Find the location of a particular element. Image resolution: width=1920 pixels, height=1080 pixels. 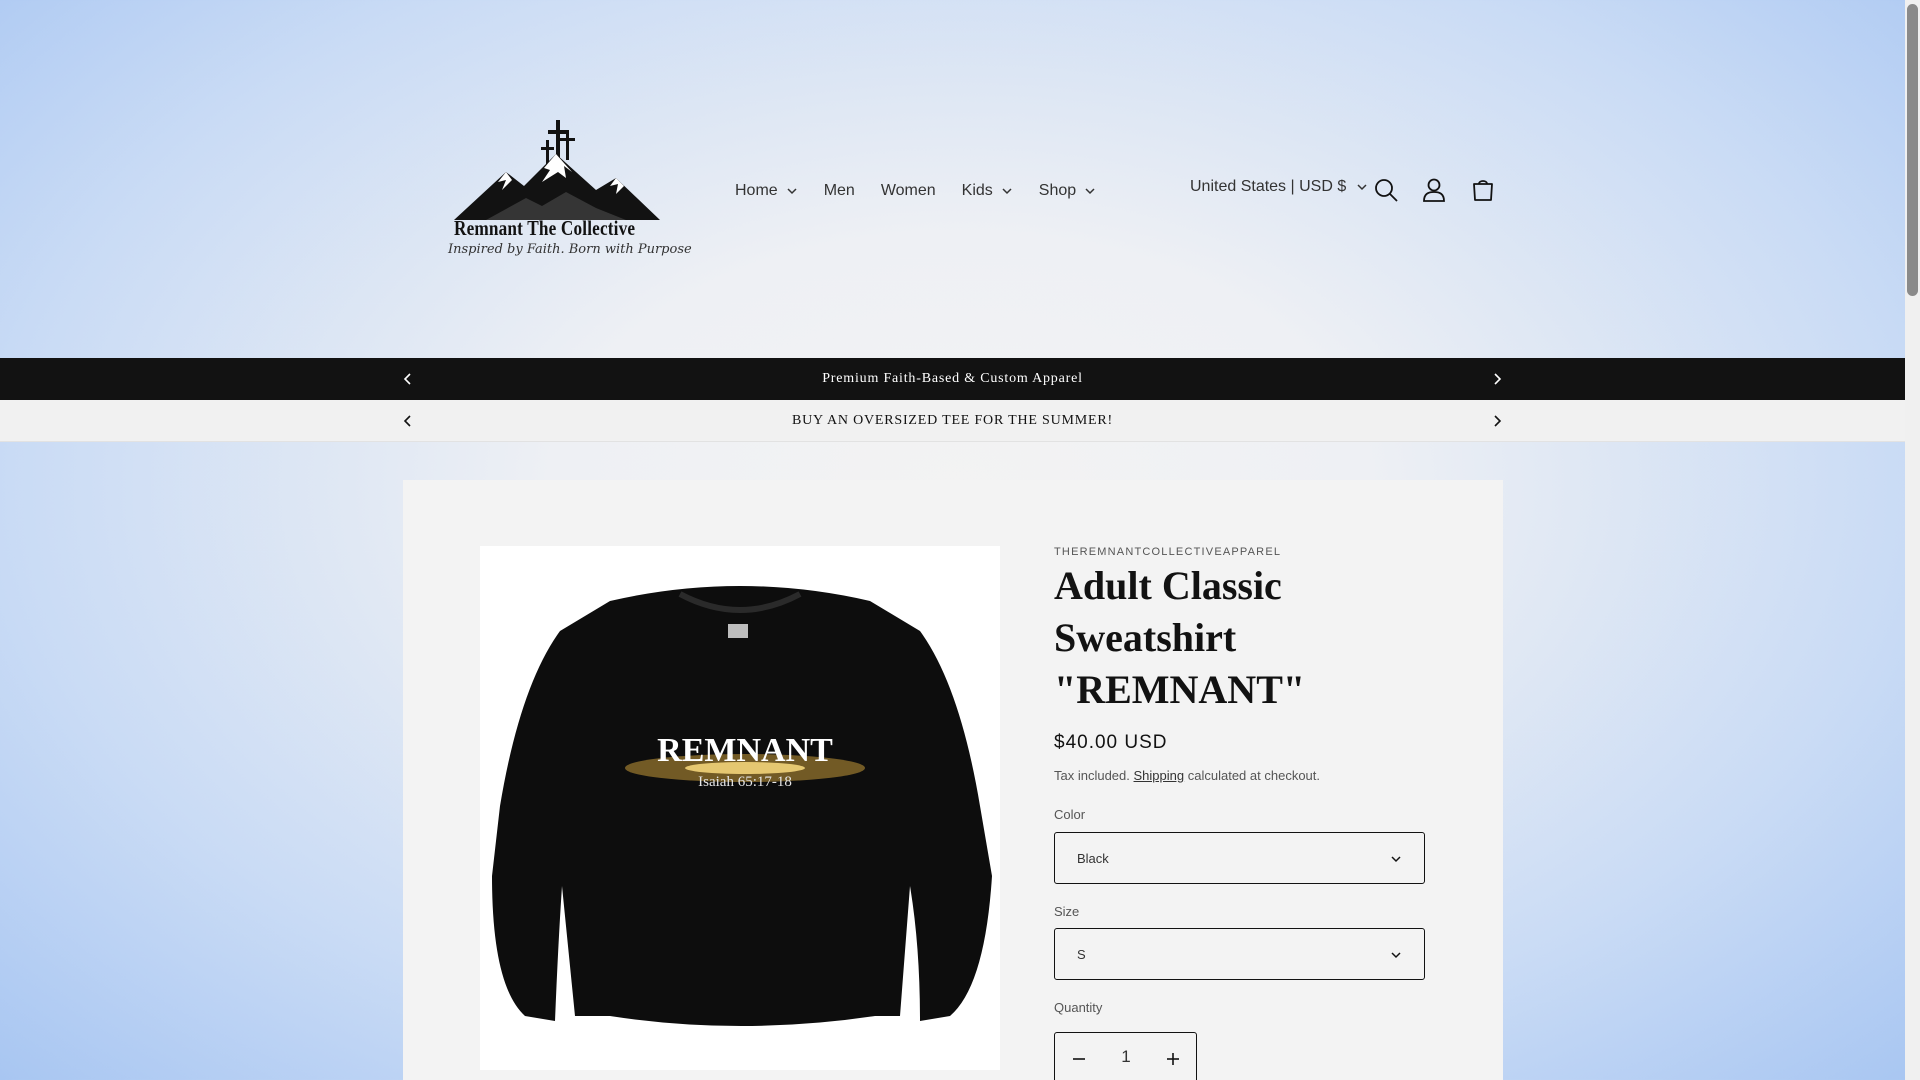

nav-item-label: Shop is located at coordinates (1057, 190).